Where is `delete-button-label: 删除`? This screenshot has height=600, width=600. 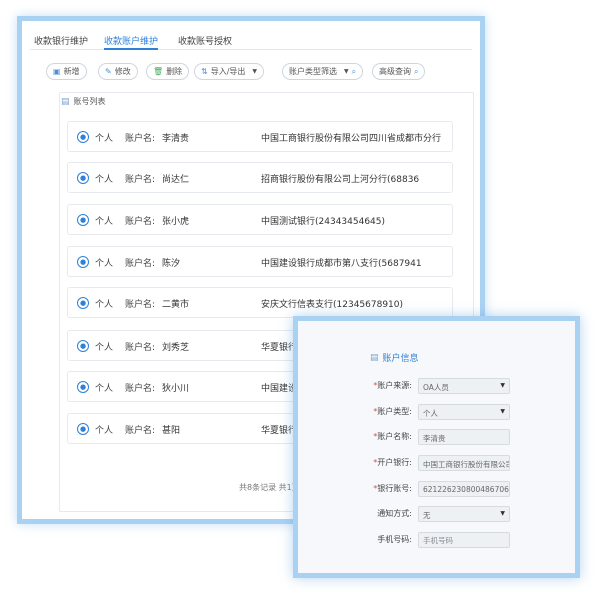 delete-button-label: 删除 is located at coordinates (174, 71).